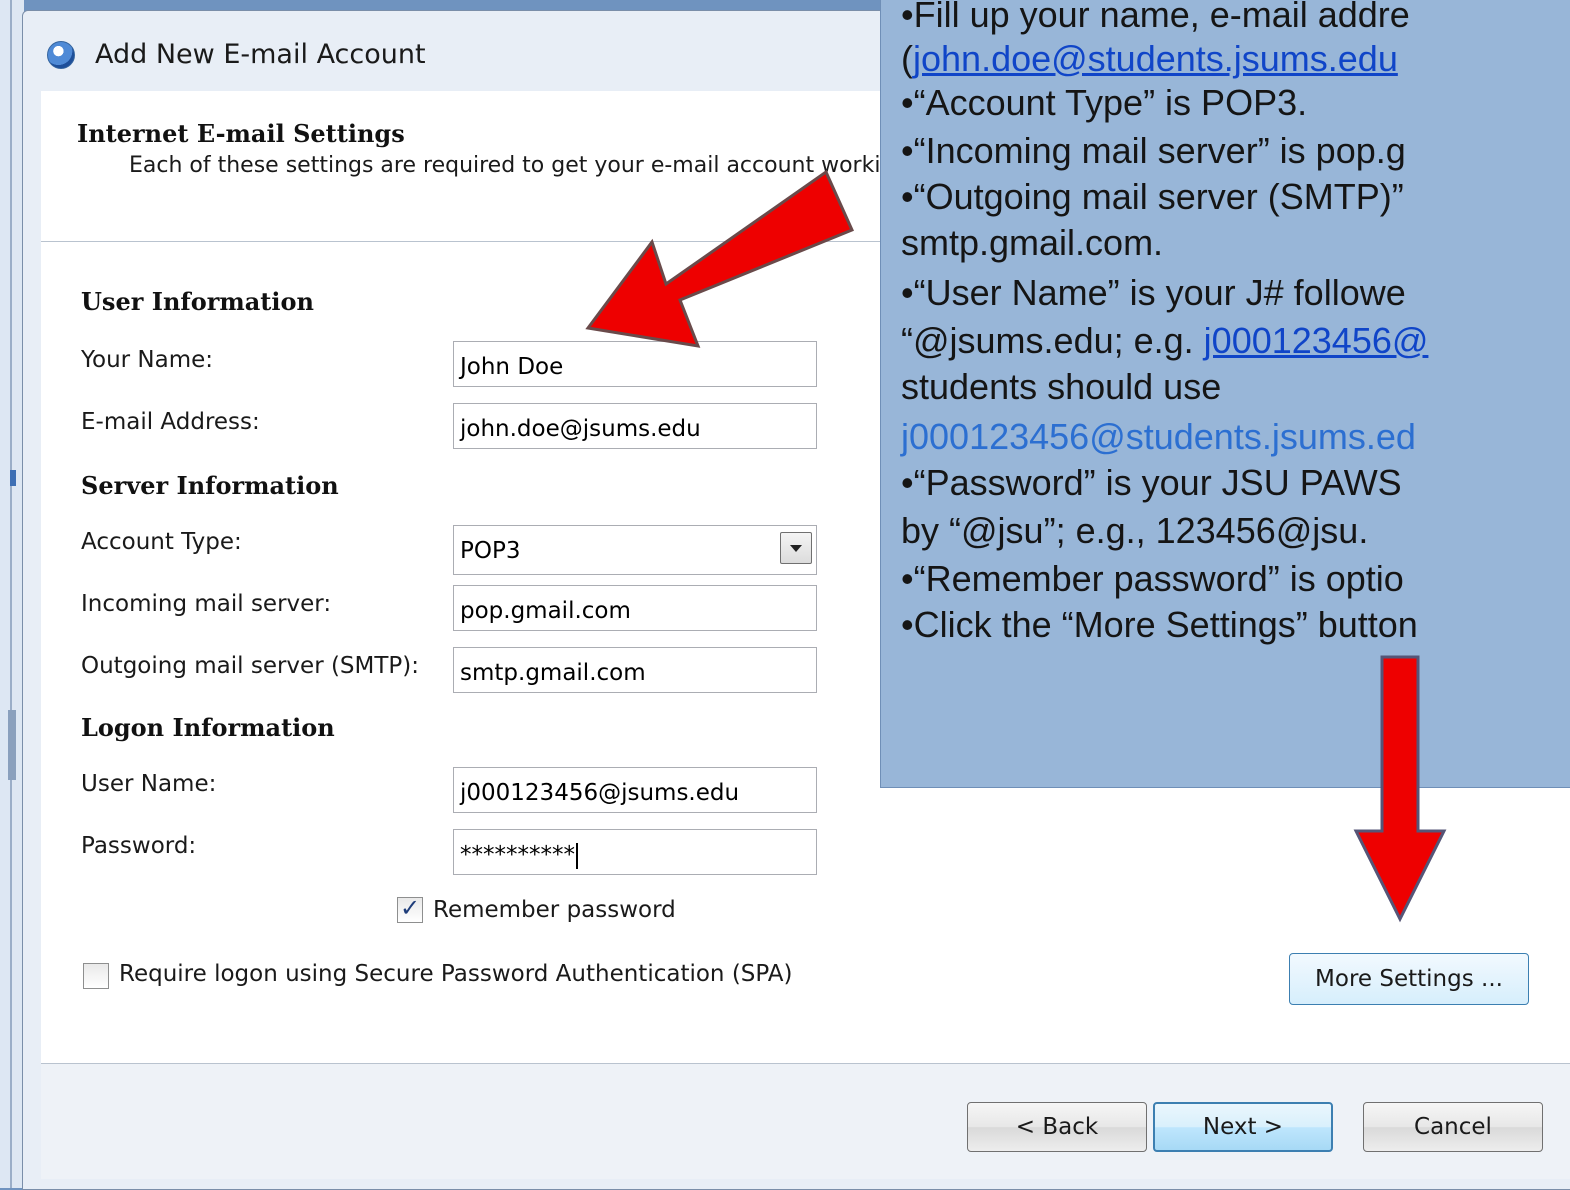 This screenshot has height=1190, width=1570. What do you see at coordinates (241, 133) in the screenshot?
I see `header-title: Internet E-mail Settings` at bounding box center [241, 133].